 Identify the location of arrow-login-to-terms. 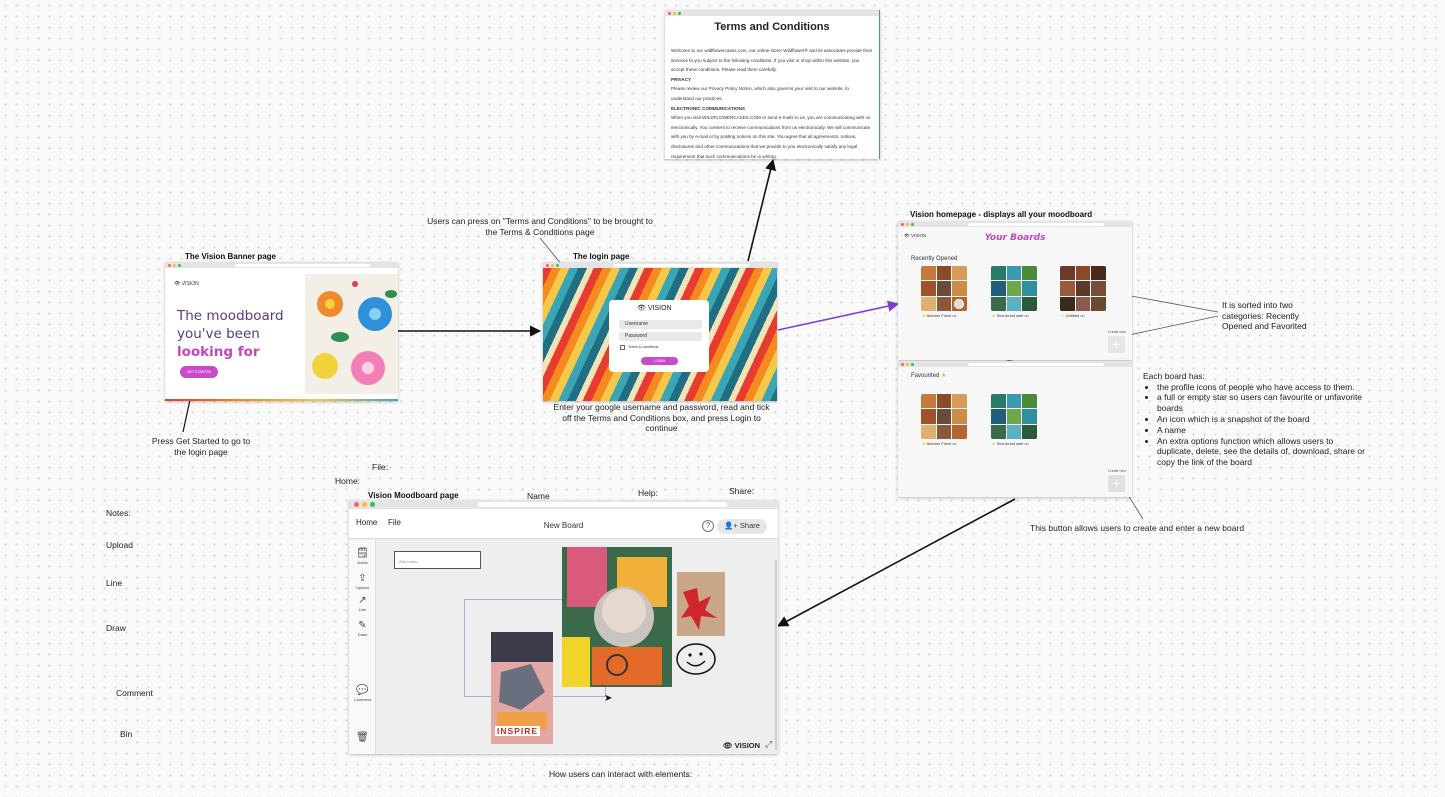
(762, 210).